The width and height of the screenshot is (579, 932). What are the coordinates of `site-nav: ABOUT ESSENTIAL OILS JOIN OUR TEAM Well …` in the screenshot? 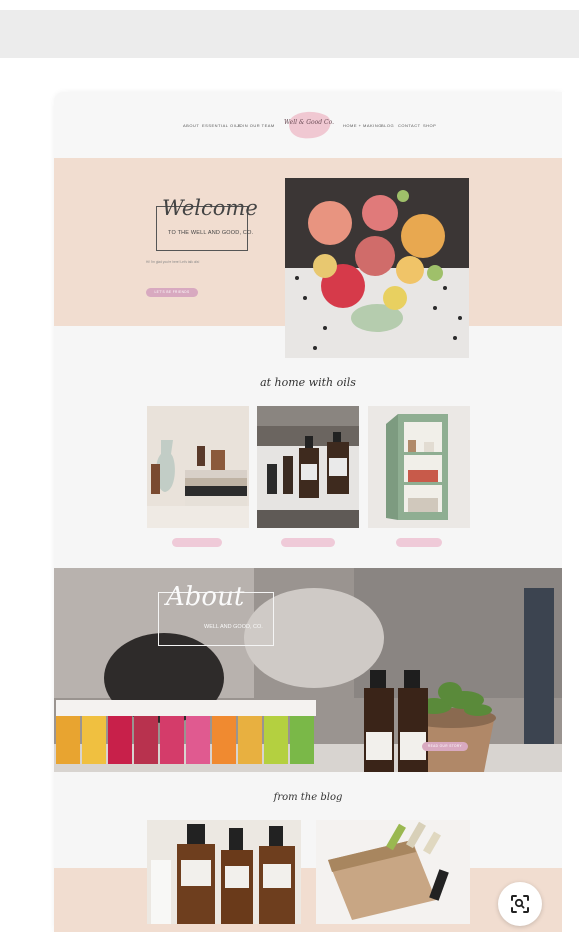 It's located at (308, 125).